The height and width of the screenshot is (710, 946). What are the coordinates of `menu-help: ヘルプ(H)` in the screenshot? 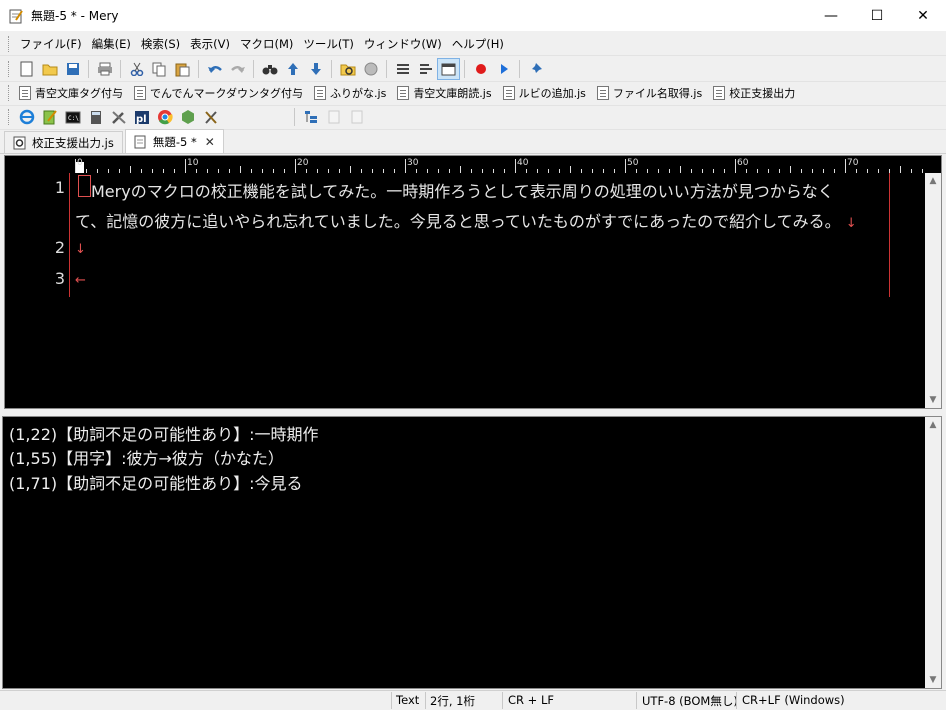 It's located at (478, 44).